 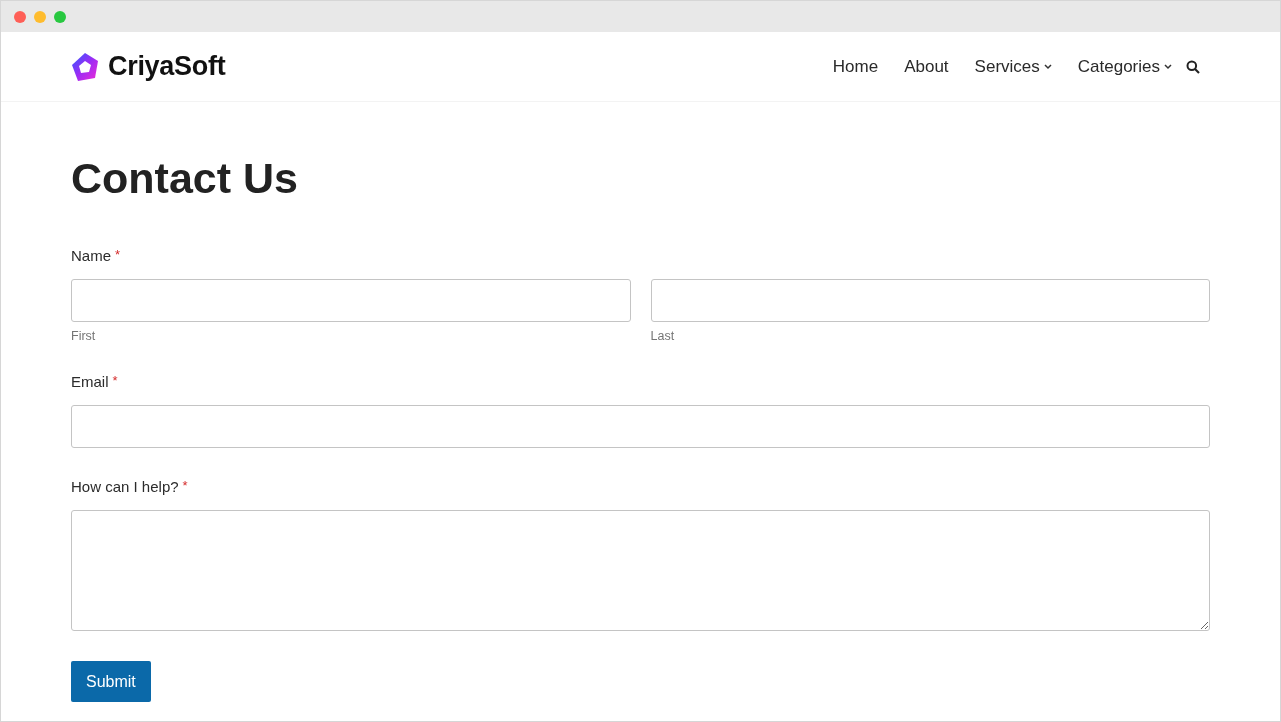 What do you see at coordinates (663, 336) in the screenshot?
I see `input-sublabel: Last` at bounding box center [663, 336].